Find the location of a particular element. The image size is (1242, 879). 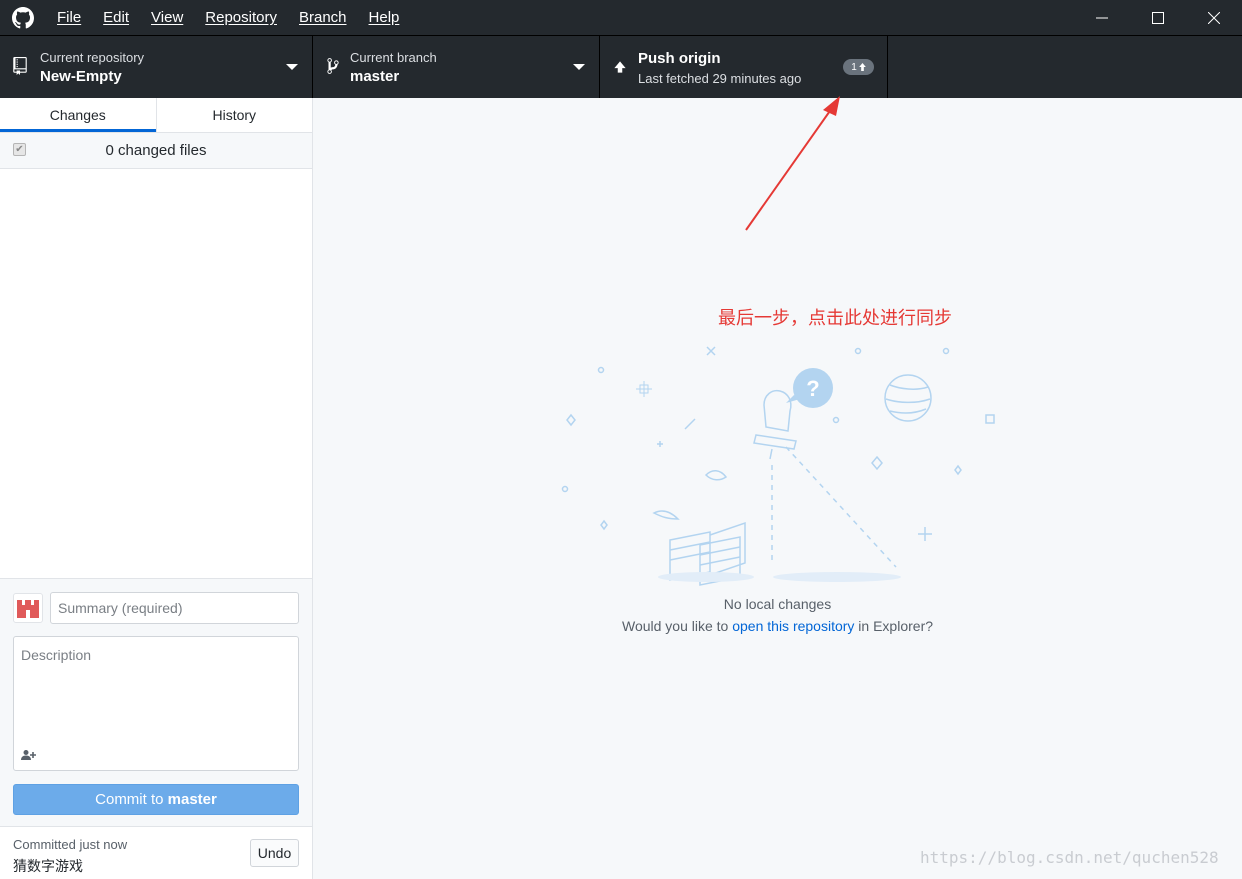

close-button is located at coordinates (1214, 17).